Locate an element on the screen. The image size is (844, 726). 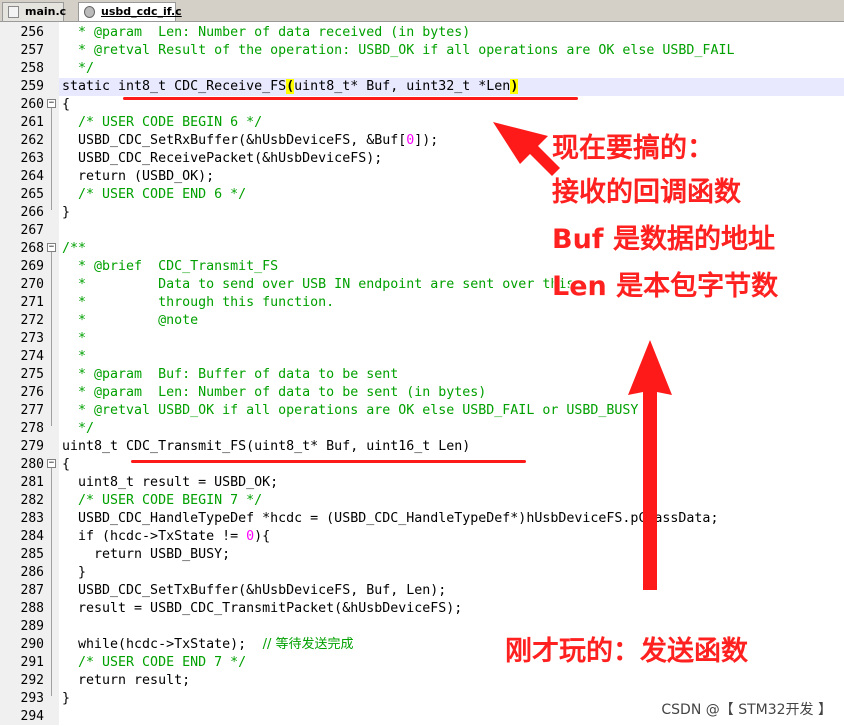
annotation-line: 现在要搞的： is located at coordinates (633, 148).